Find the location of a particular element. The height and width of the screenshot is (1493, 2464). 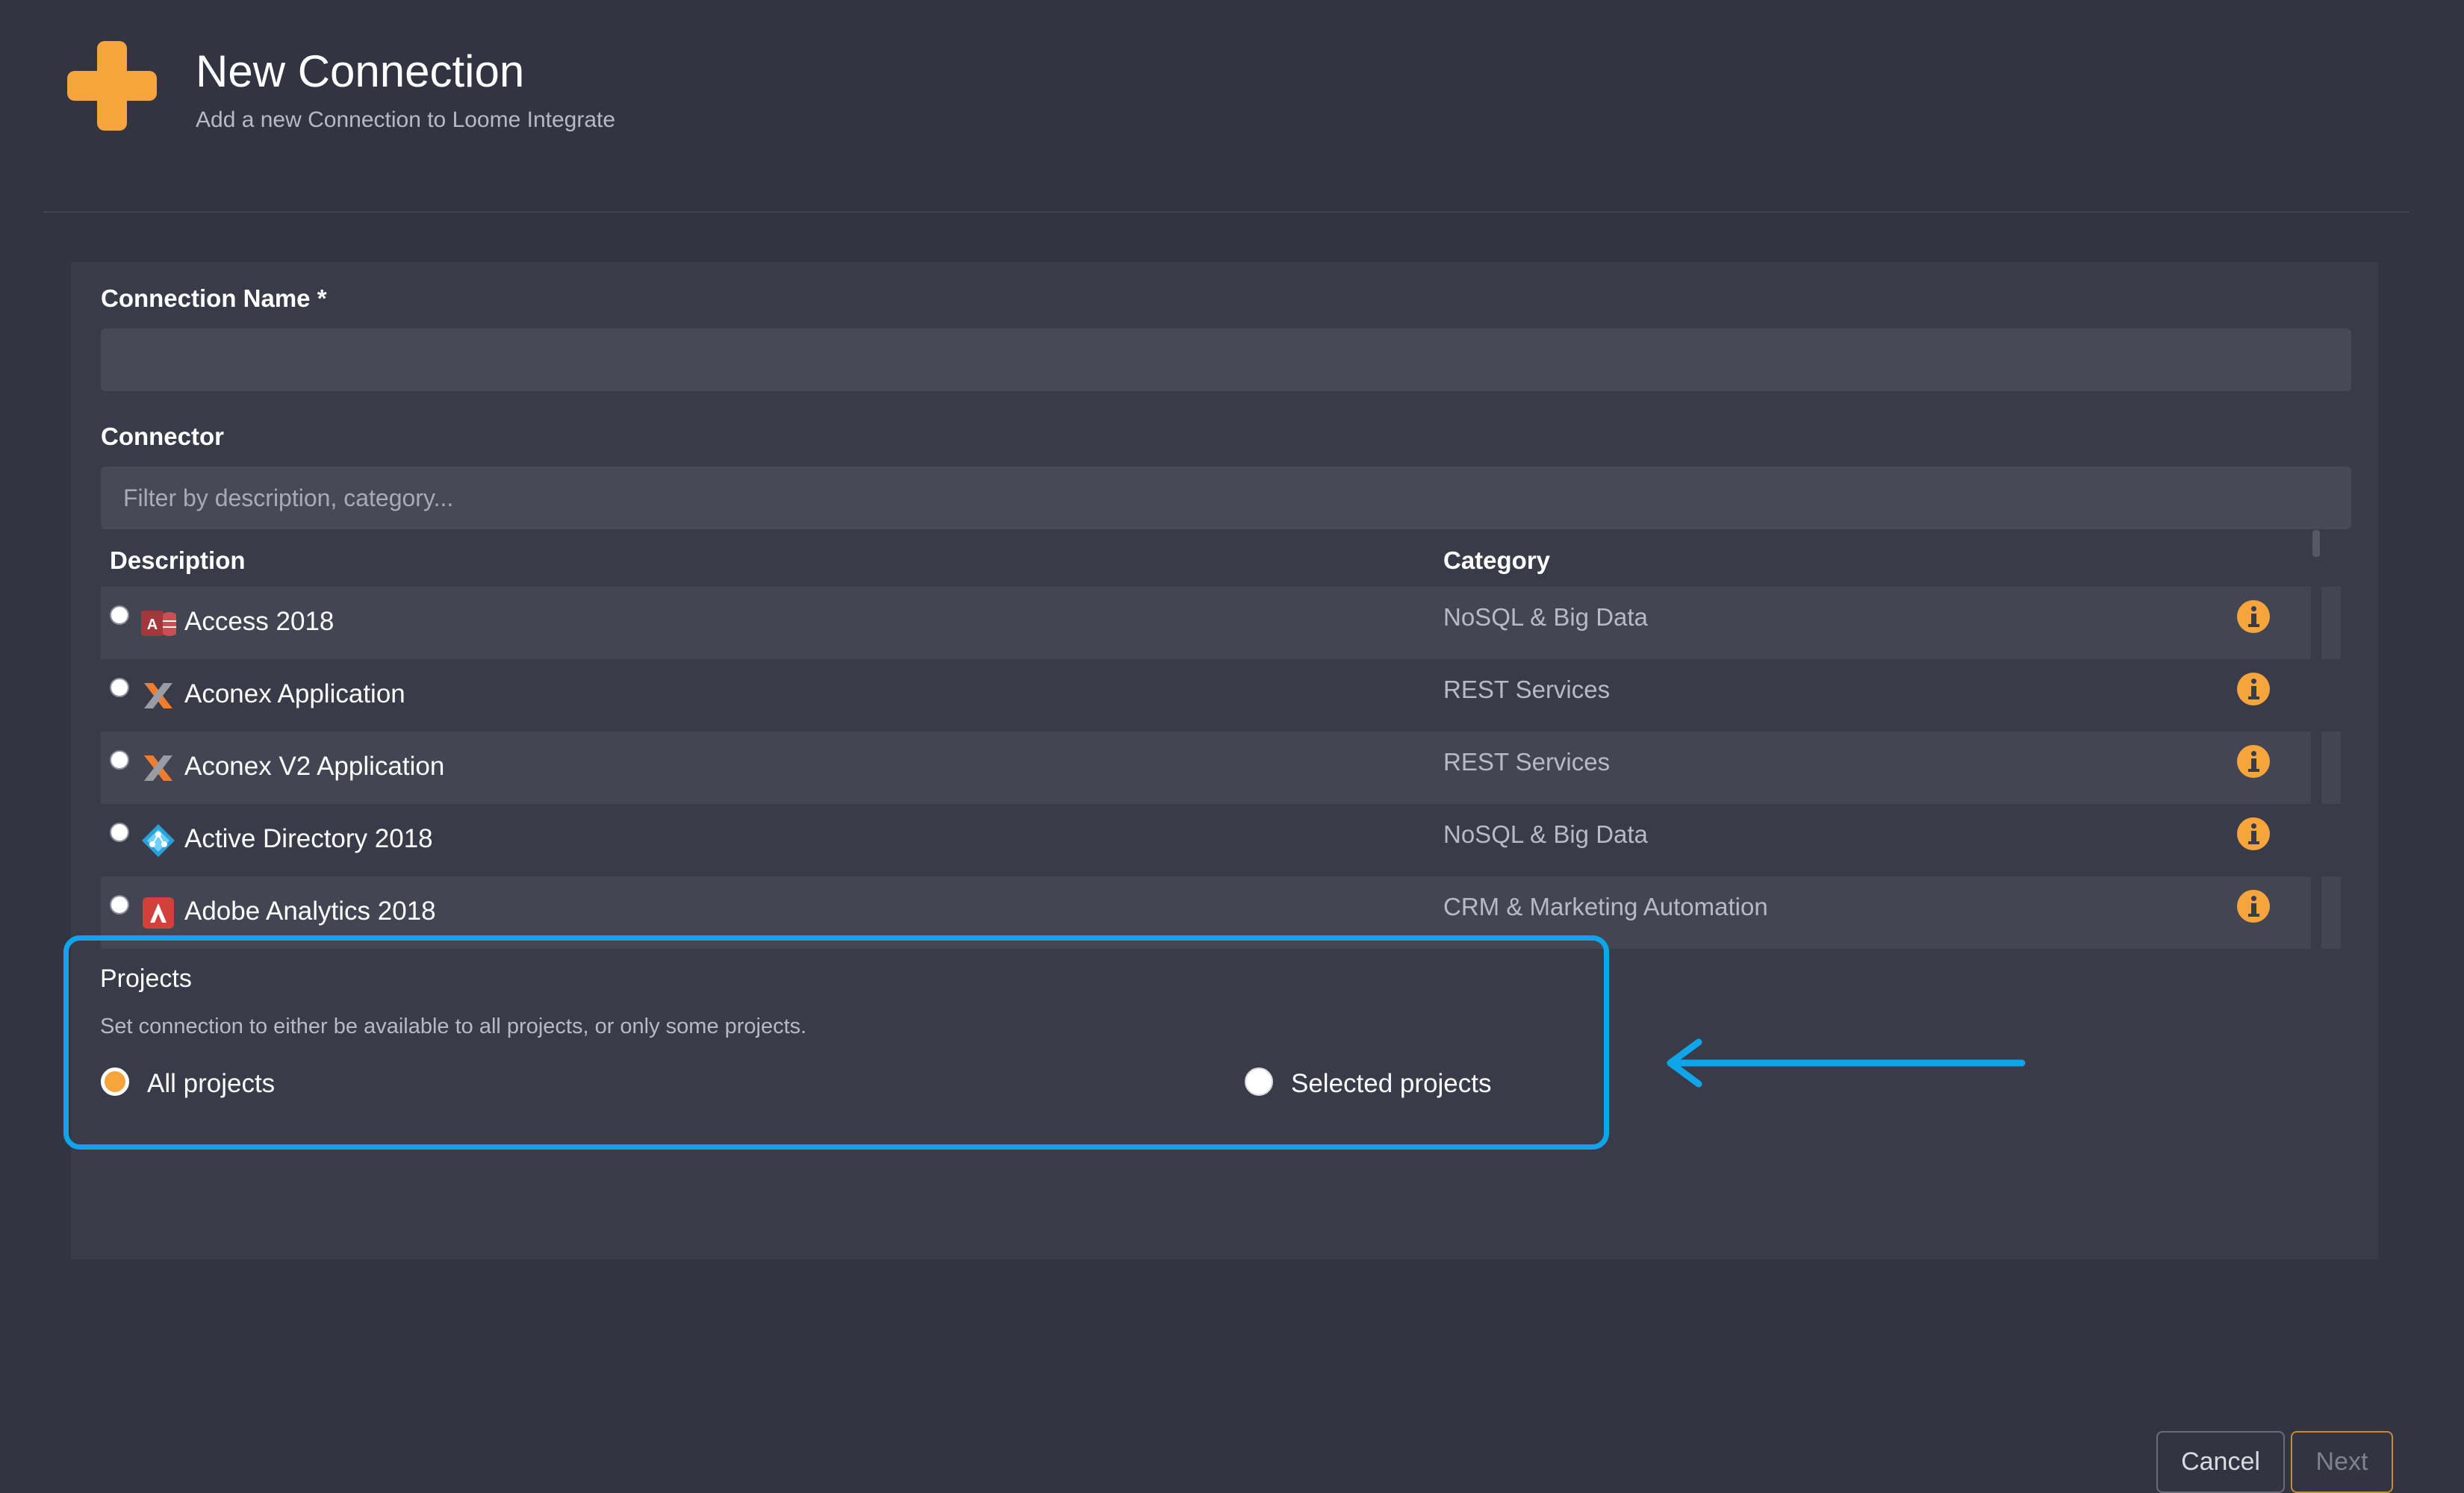

selected-projects-label: Selected projects is located at coordinates (1391, 1084).